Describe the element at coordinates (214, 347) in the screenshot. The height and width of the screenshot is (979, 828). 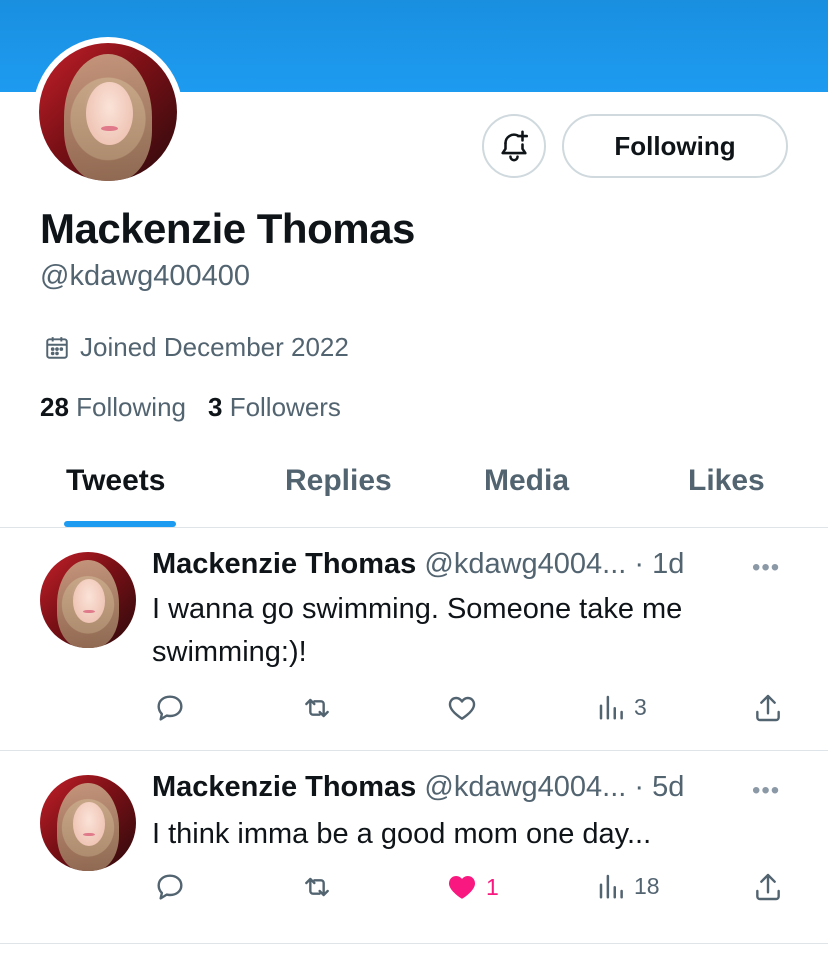
I see `joined-text: Joined December 2022` at that location.